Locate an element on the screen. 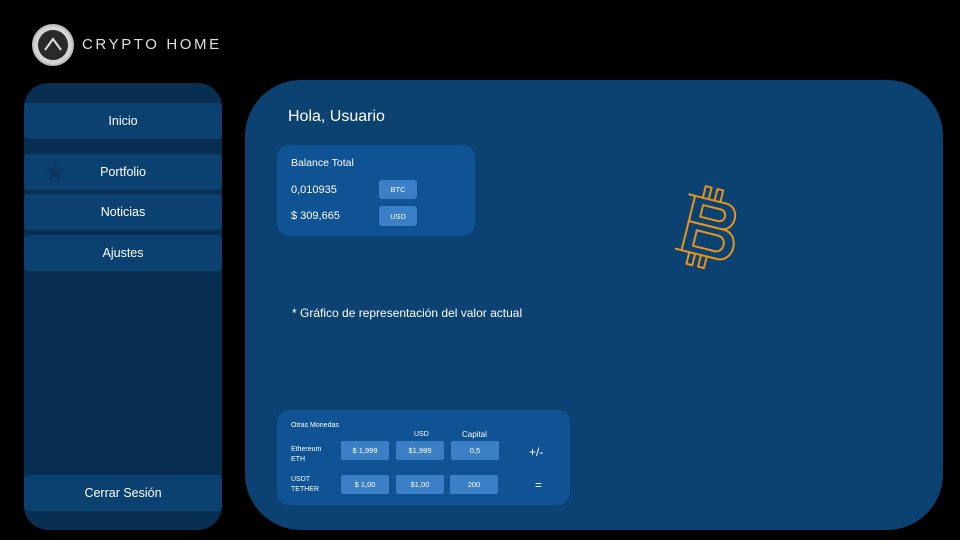 This screenshot has height=540, width=960. sidebar-item-inicio: Inicio is located at coordinates (123, 121).